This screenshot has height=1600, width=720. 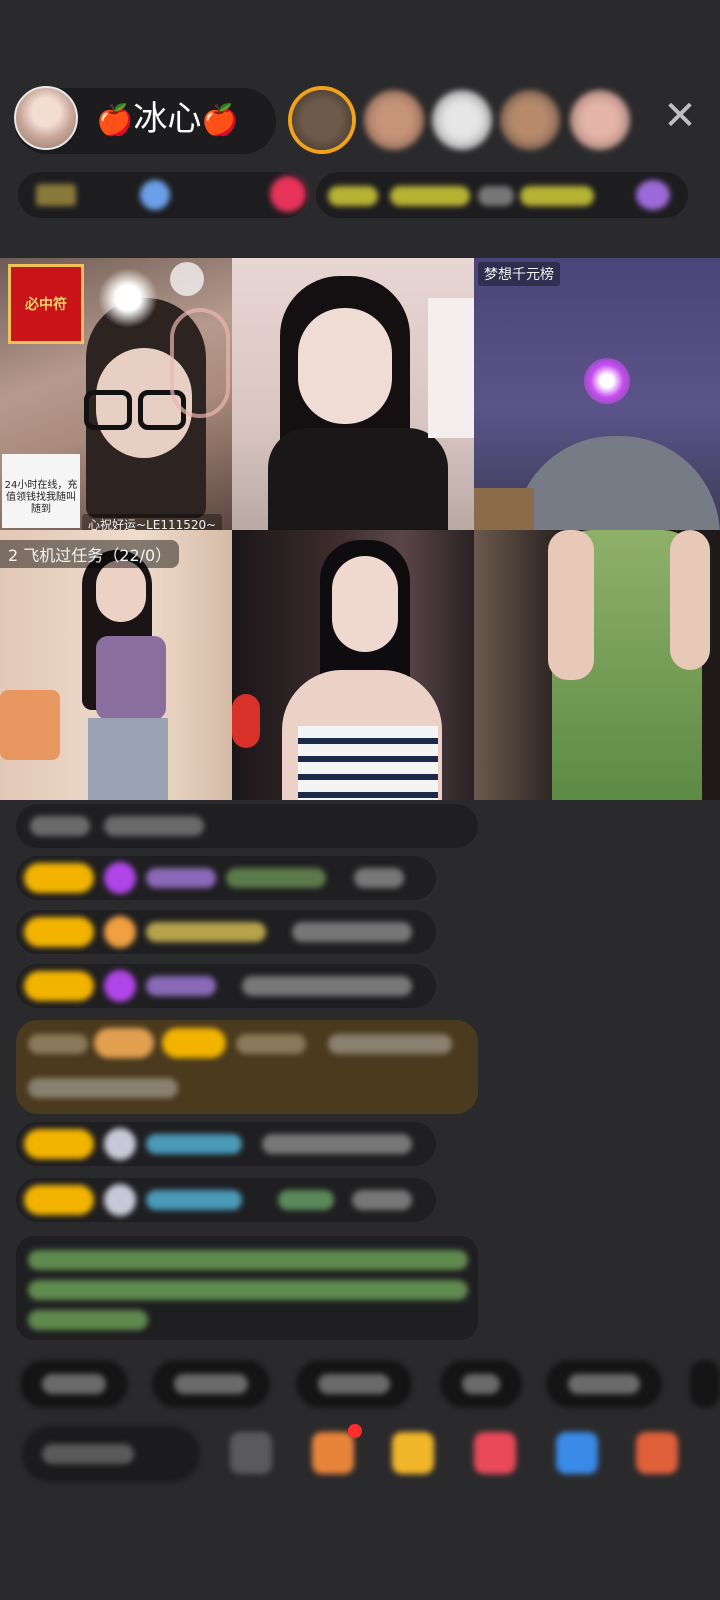 I want to click on decoration, so click(x=30, y=725).